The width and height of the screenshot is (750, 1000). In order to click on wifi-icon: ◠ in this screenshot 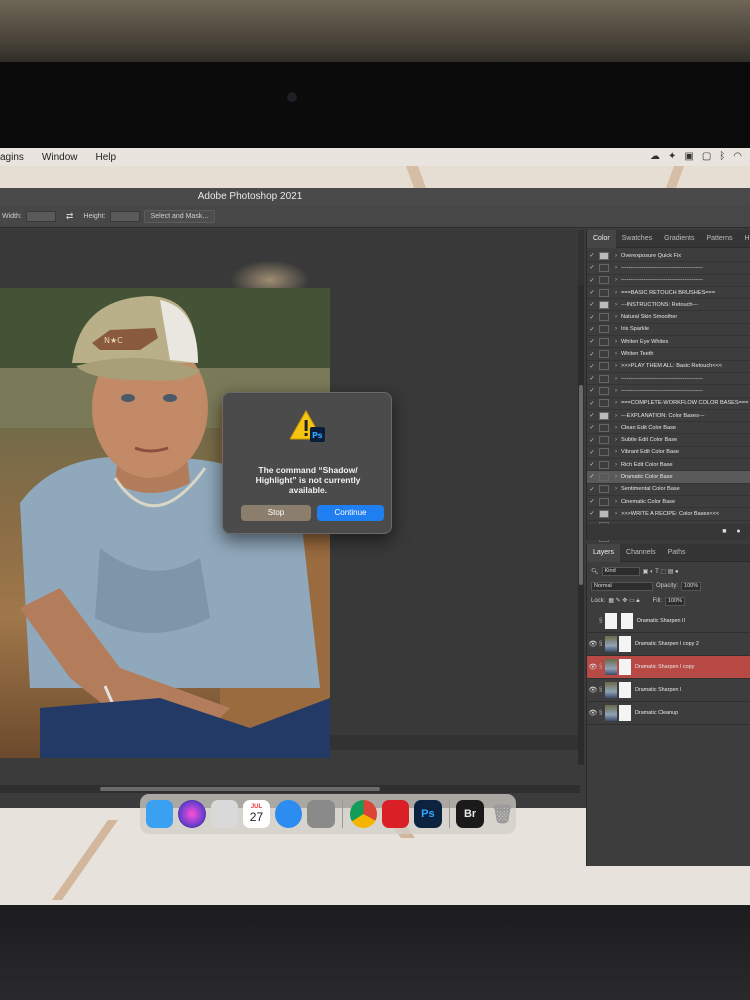, I will do `click(737, 156)`.